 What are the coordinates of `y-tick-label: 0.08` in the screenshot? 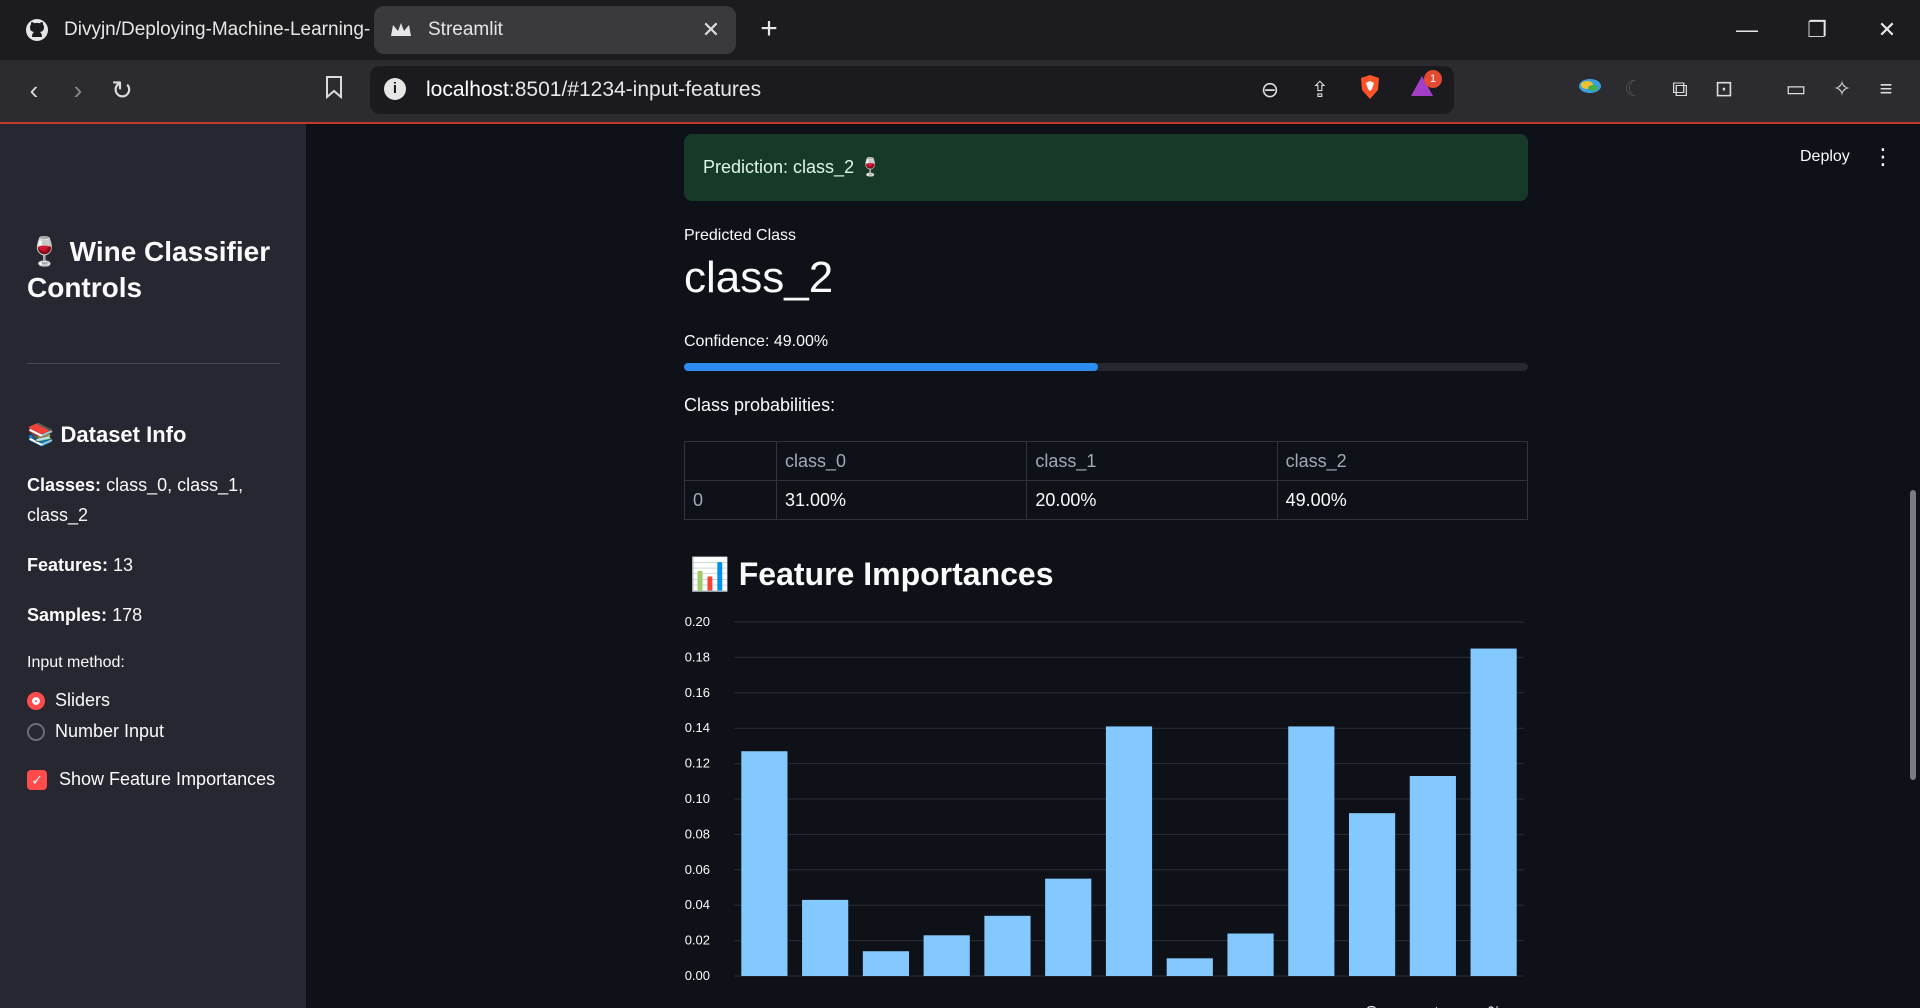 It's located at (697, 833).